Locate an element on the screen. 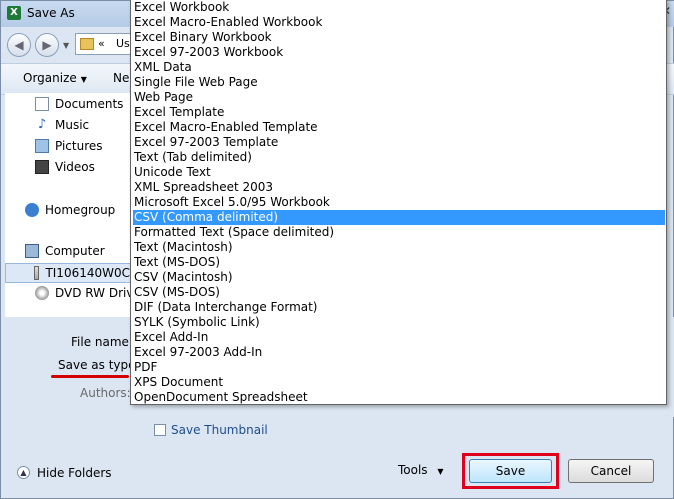 Image resolution: width=674 pixels, height=499 pixels. dropdown-option: Excel 97-2003 Add-In is located at coordinates (399, 352).